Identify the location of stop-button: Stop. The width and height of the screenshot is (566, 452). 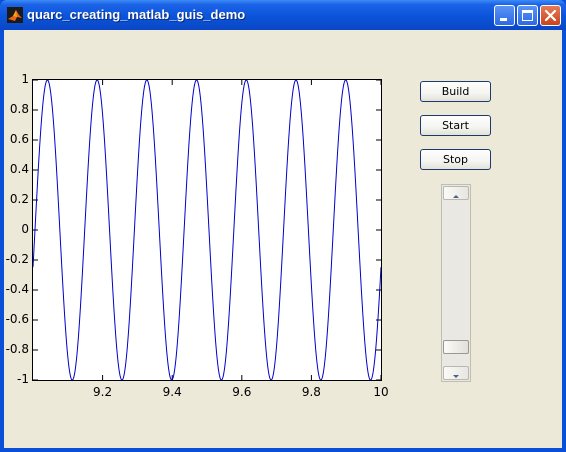
(455, 159).